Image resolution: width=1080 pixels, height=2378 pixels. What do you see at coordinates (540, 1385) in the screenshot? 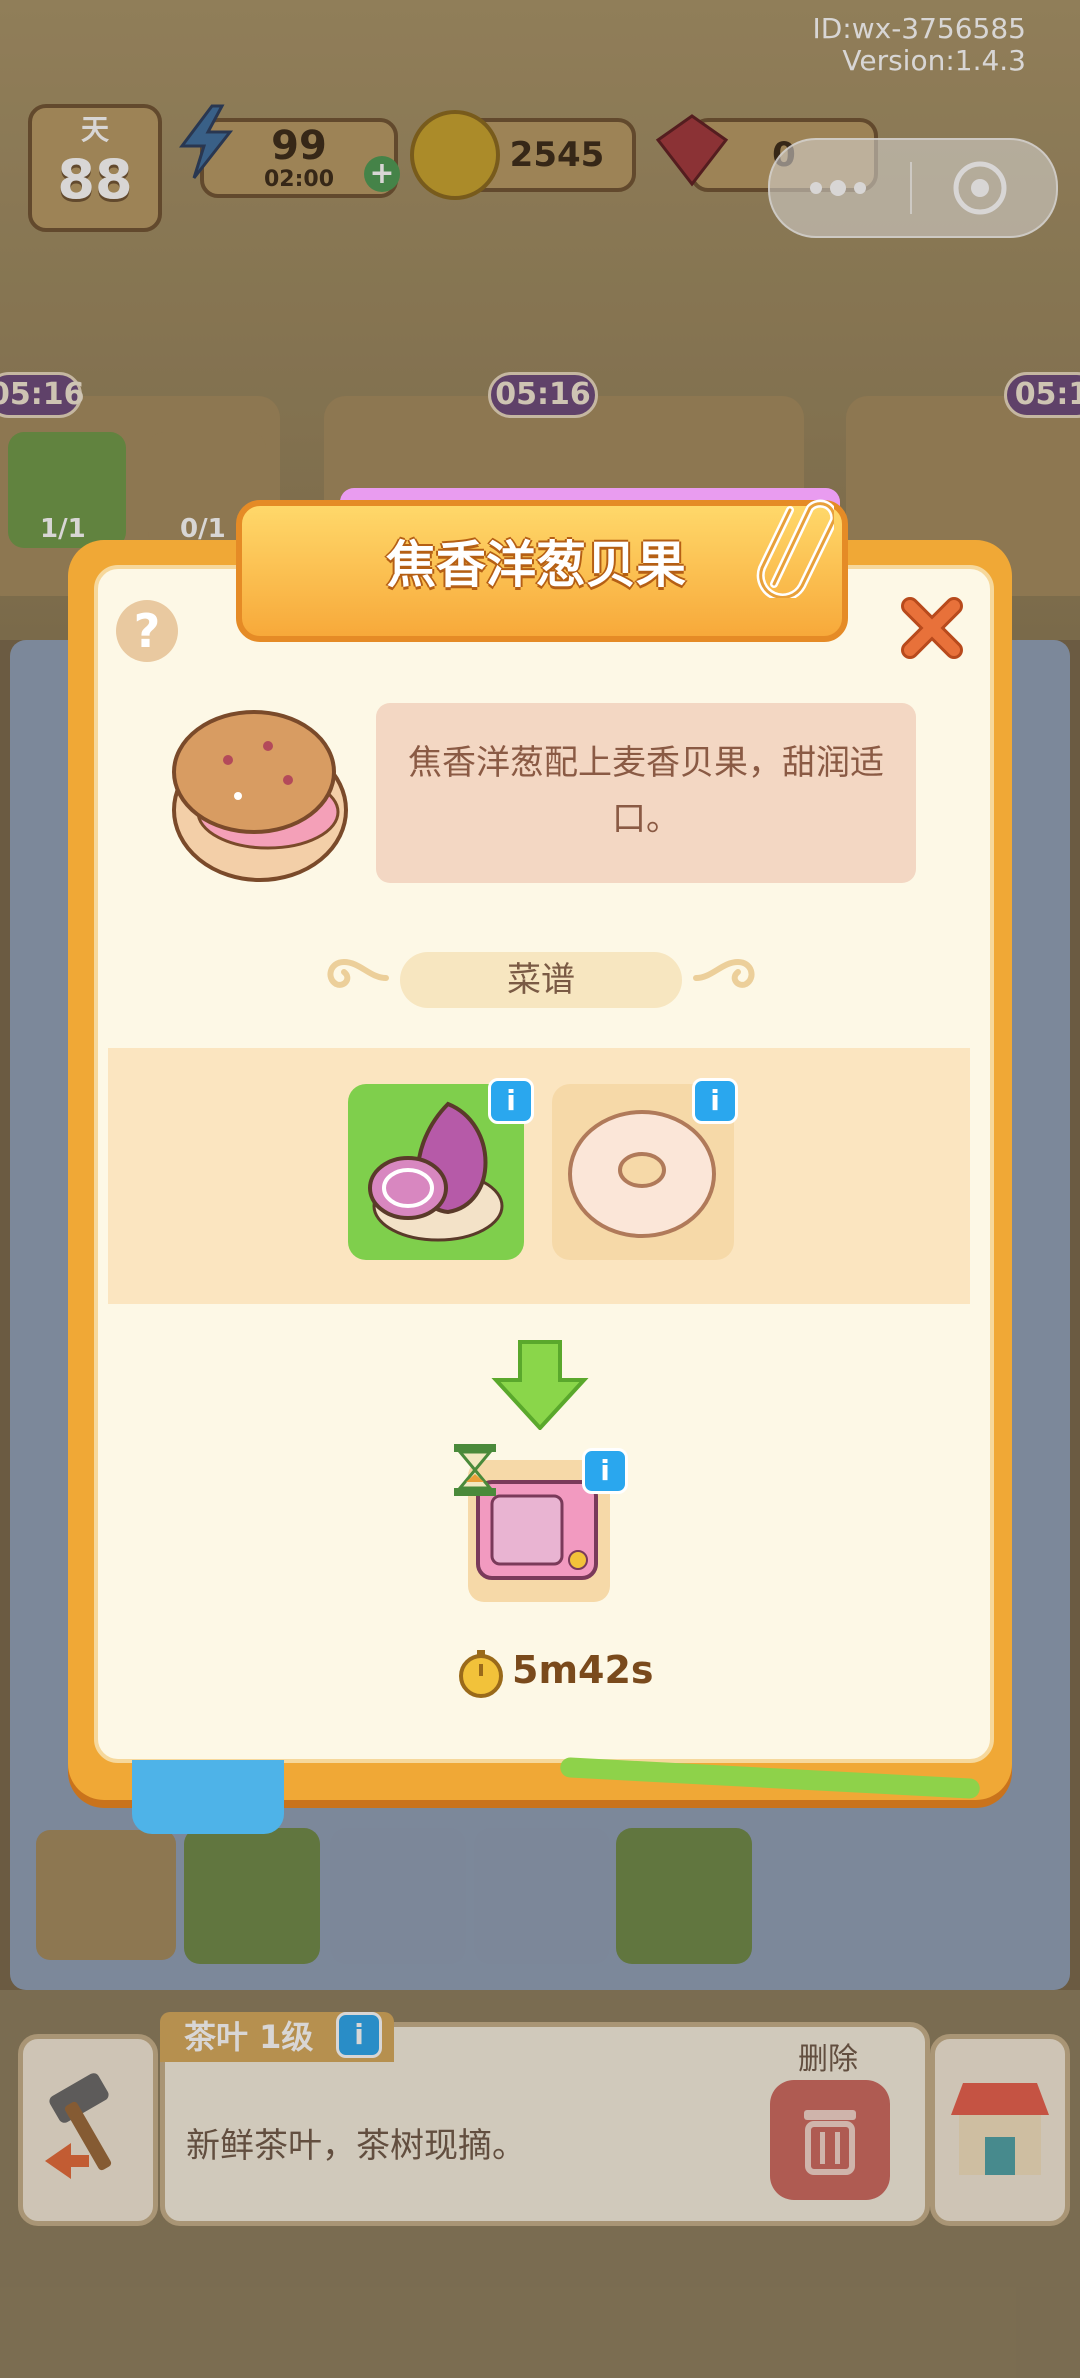
I see `down-arrow-icon` at bounding box center [540, 1385].